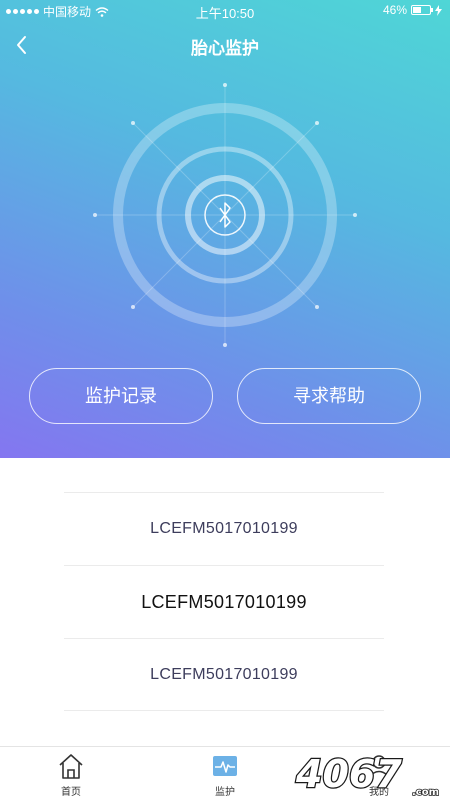  Describe the element at coordinates (224, 528) in the screenshot. I see `device-item-1: LCEFM5017010199` at that location.